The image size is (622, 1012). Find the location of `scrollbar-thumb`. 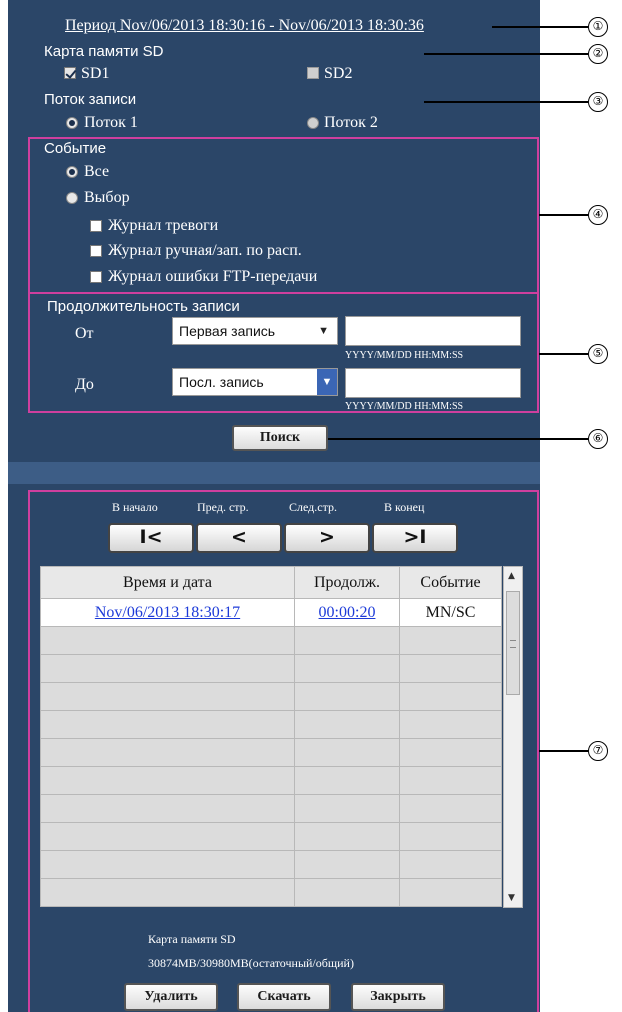

scrollbar-thumb is located at coordinates (513, 643).